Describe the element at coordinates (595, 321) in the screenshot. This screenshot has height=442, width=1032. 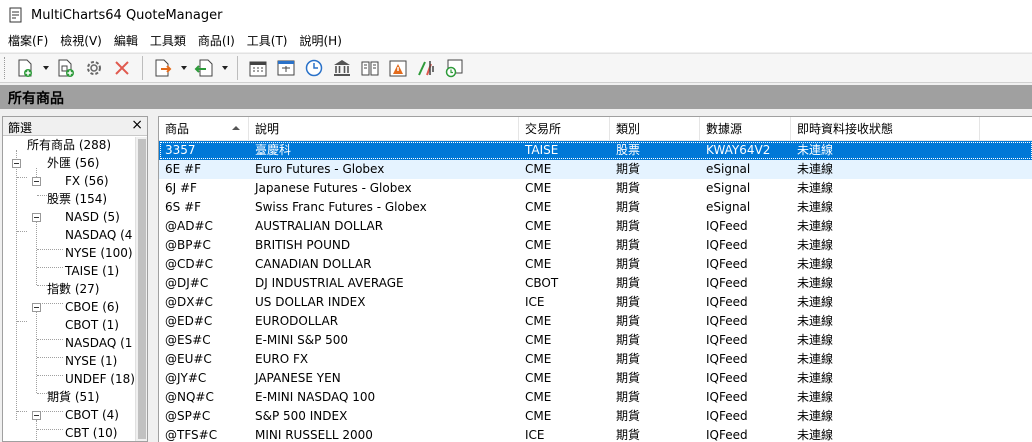
I see `table-row: @ED#C EURODOLLAR CME 期貨 IQFeed 未連線` at that location.